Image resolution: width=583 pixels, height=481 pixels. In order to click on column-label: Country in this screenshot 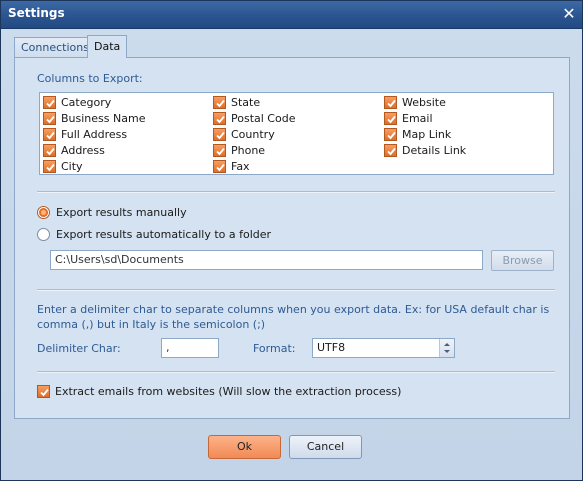, I will do `click(253, 134)`.